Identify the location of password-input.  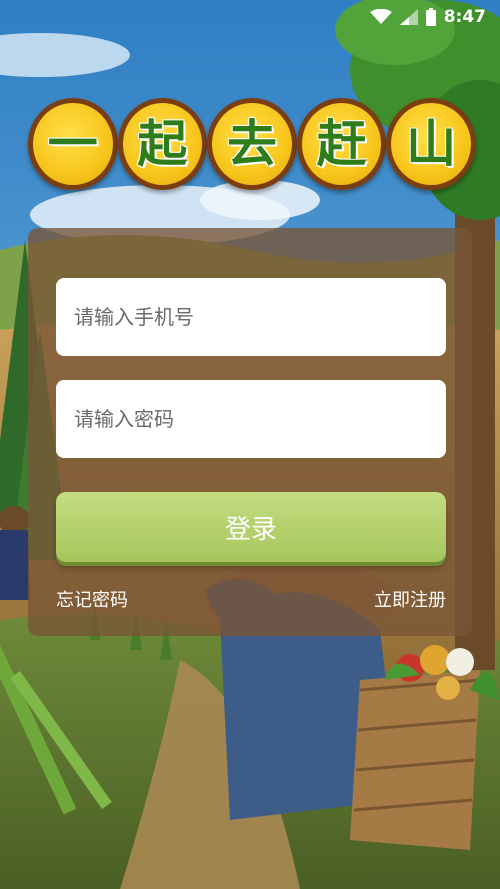
(251, 419).